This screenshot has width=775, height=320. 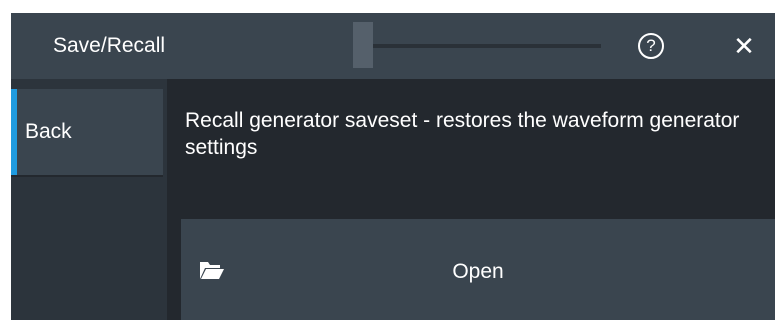 What do you see at coordinates (363, 45) in the screenshot?
I see `drag-handle` at bounding box center [363, 45].